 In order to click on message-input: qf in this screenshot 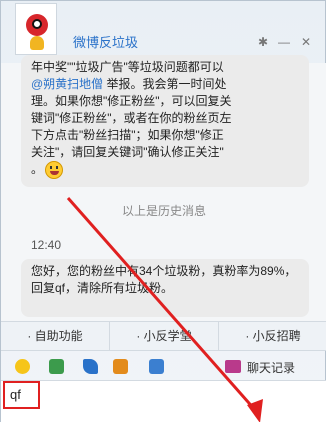, I will do `click(163, 401)`.